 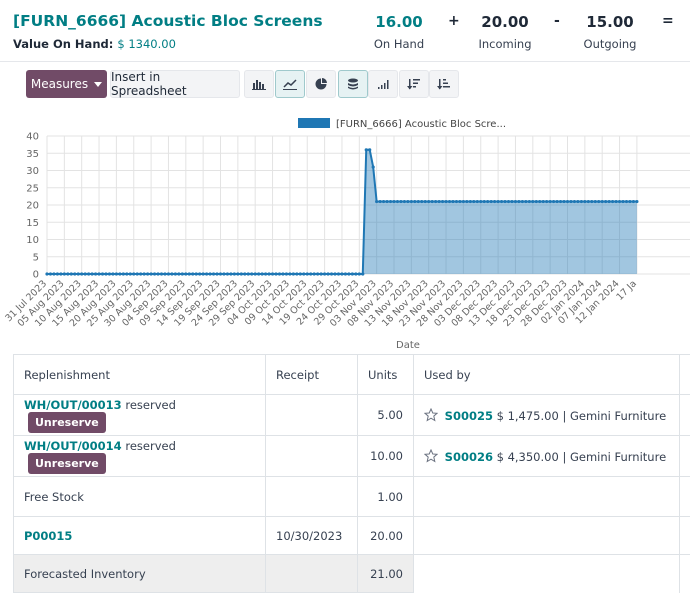 I want to click on move-link: WH/OUT/00013, so click(x=73, y=405).